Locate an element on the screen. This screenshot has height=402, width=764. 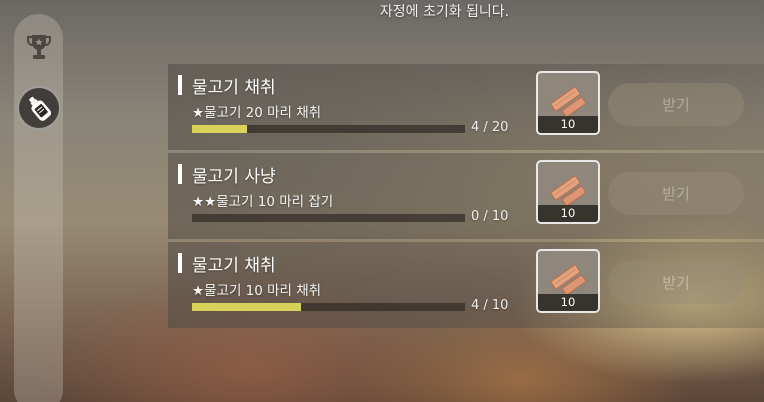
trophy-icon is located at coordinates (39, 47).